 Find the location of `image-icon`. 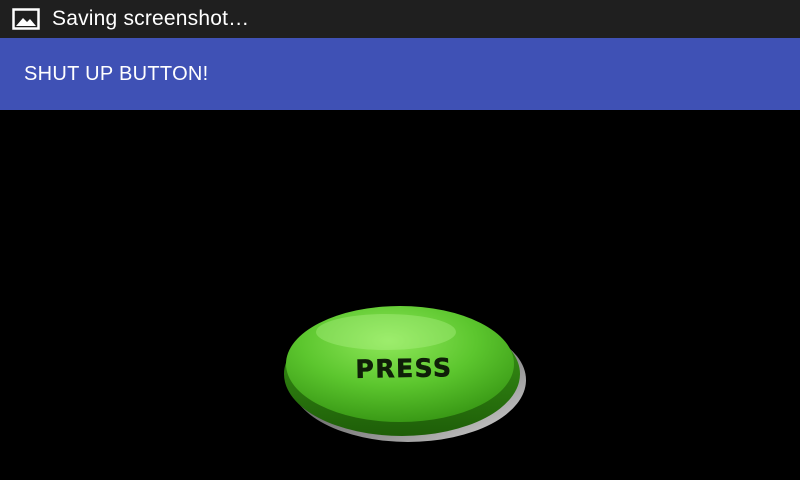

image-icon is located at coordinates (26, 19).